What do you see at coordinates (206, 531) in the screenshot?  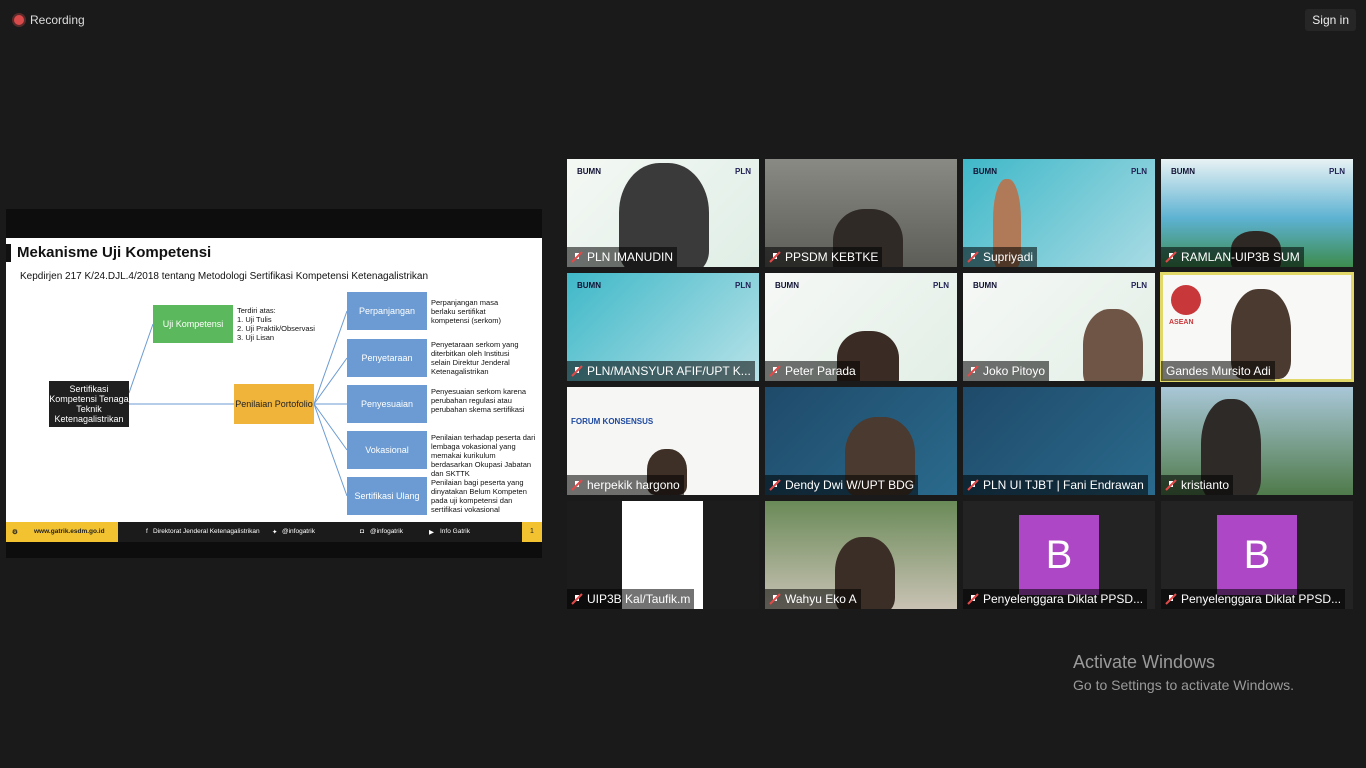 I see `footer-facebook: Direktorat Jenderal Ketenagalistrikan` at bounding box center [206, 531].